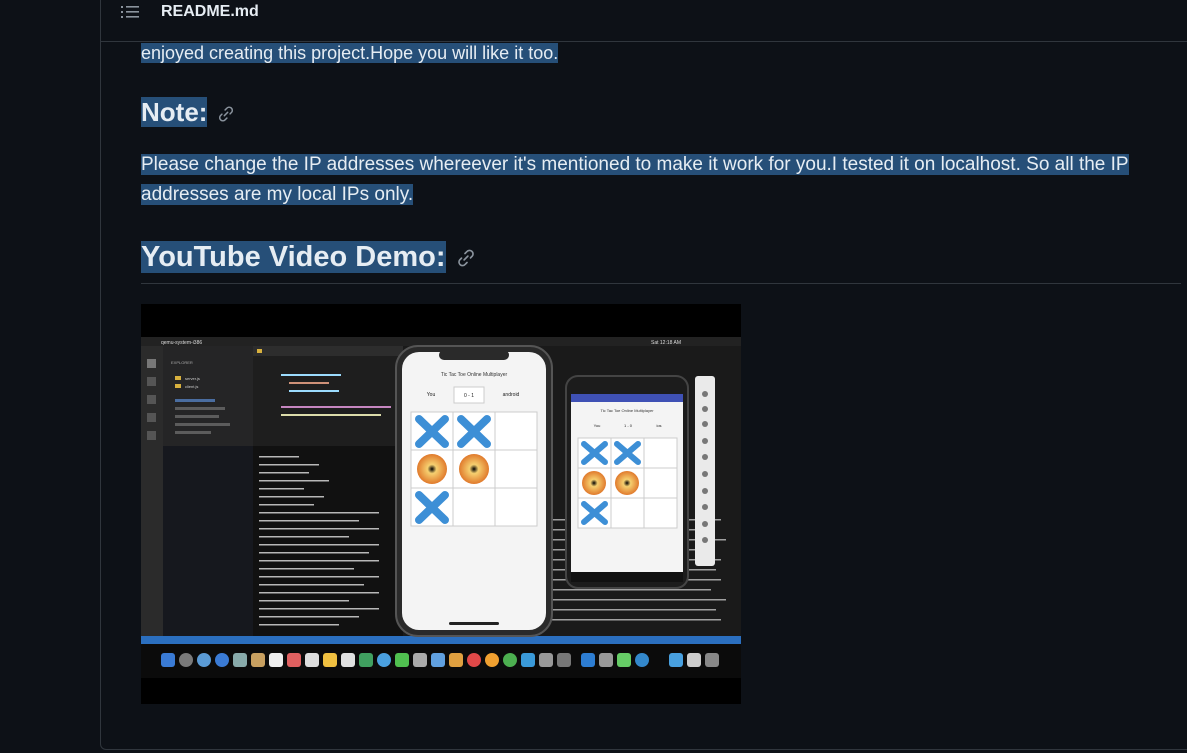  I want to click on game-title-android: Tic Tac Toe Online Multiplayer, so click(627, 410).